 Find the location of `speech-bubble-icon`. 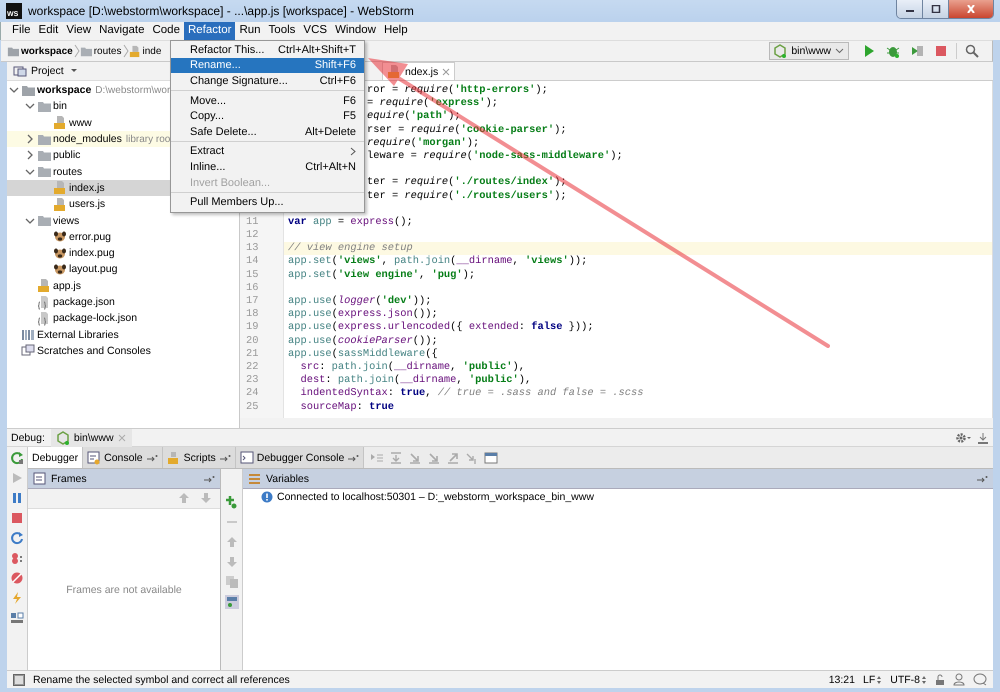

speech-bubble-icon is located at coordinates (980, 679).